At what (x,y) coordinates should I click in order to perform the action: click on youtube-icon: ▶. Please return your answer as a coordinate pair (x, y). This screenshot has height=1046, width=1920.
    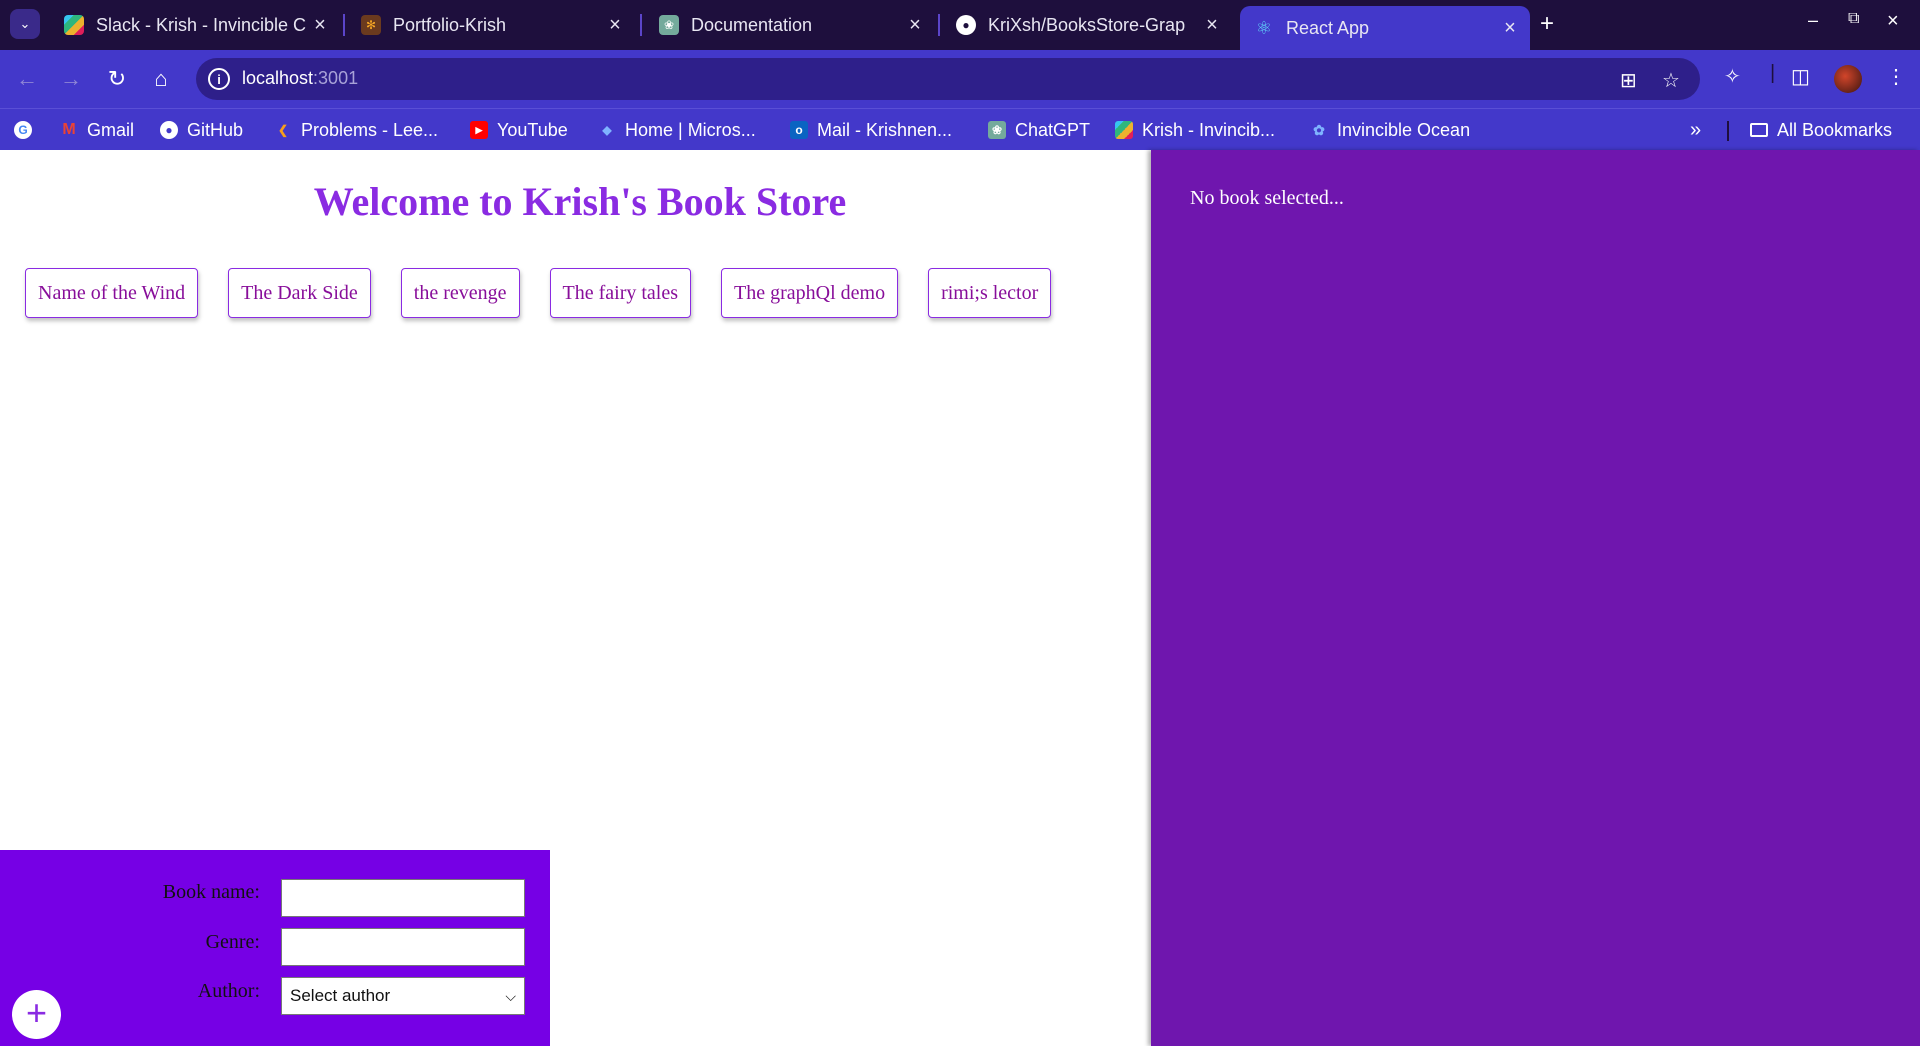
    Looking at the image, I should click on (479, 130).